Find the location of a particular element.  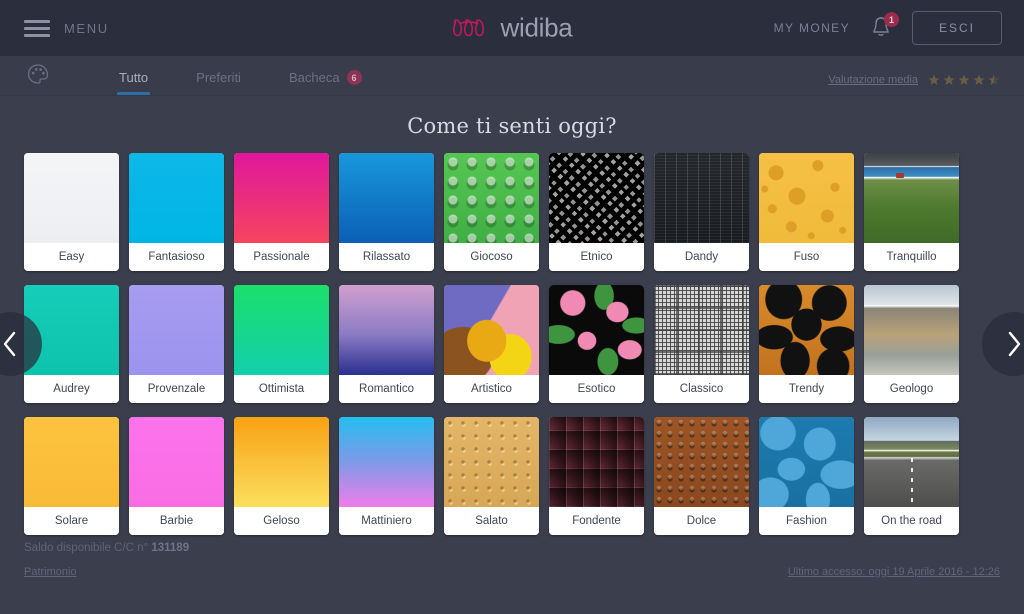

theme-card: Giocoso is located at coordinates (491, 212).